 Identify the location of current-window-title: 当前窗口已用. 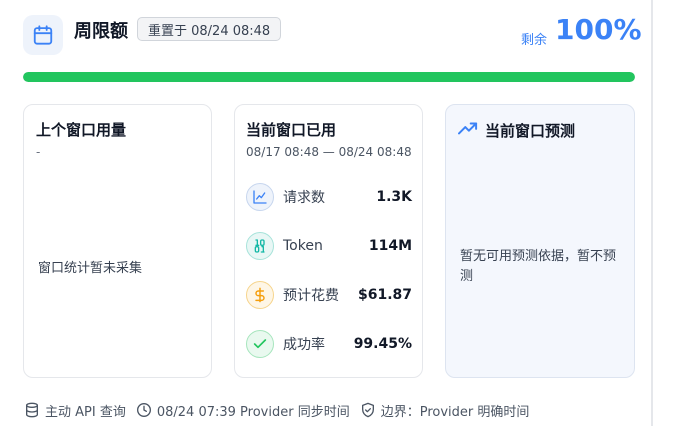
(291, 130).